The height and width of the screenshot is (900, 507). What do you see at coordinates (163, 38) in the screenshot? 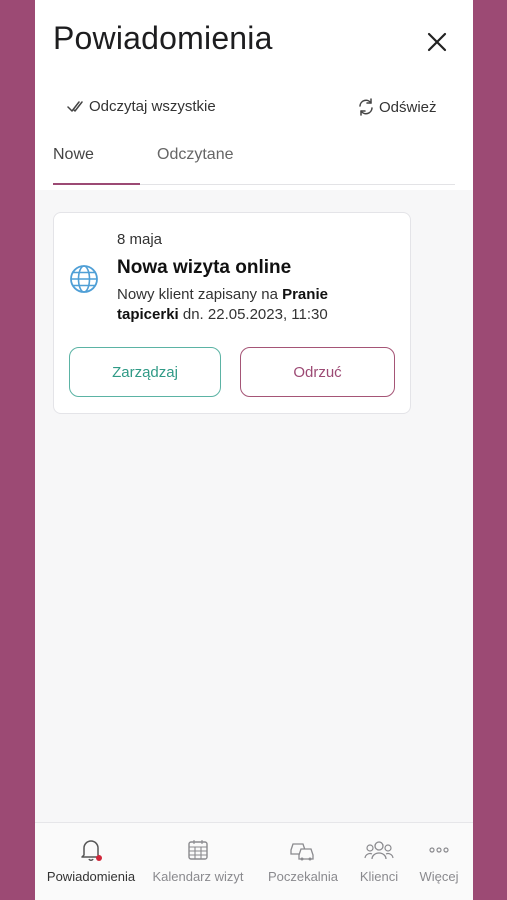
I see `page-title: Powiadomienia` at bounding box center [163, 38].